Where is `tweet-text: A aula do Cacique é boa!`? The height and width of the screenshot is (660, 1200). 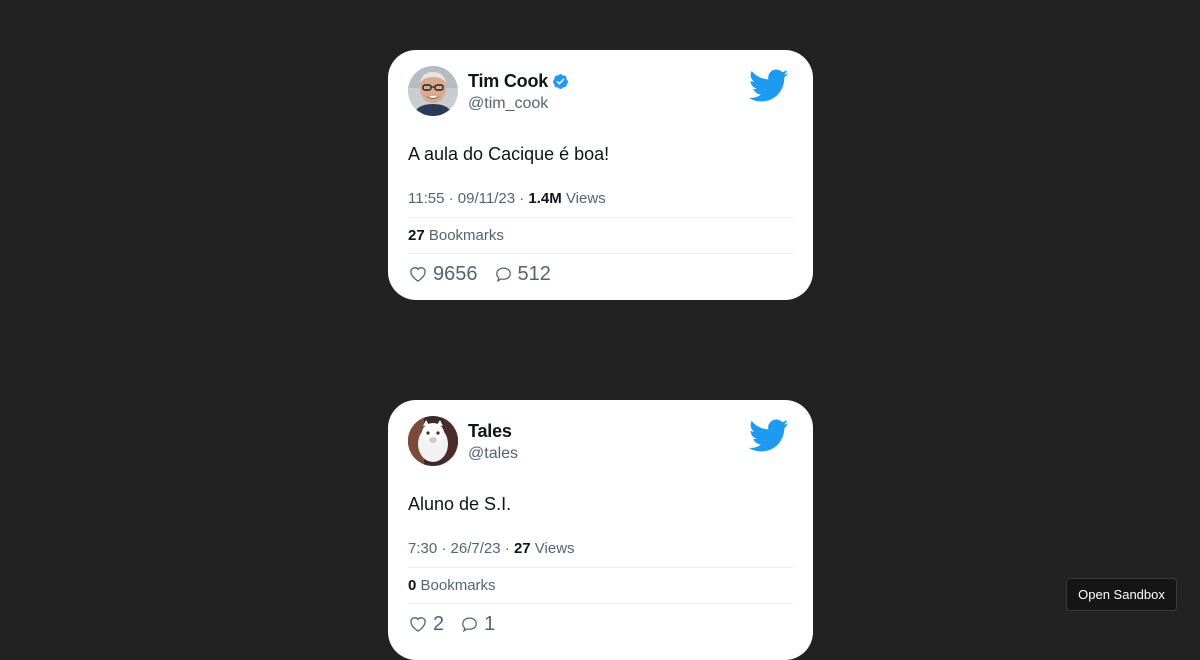 tweet-text: A aula do Cacique é boa! is located at coordinates (509, 154).